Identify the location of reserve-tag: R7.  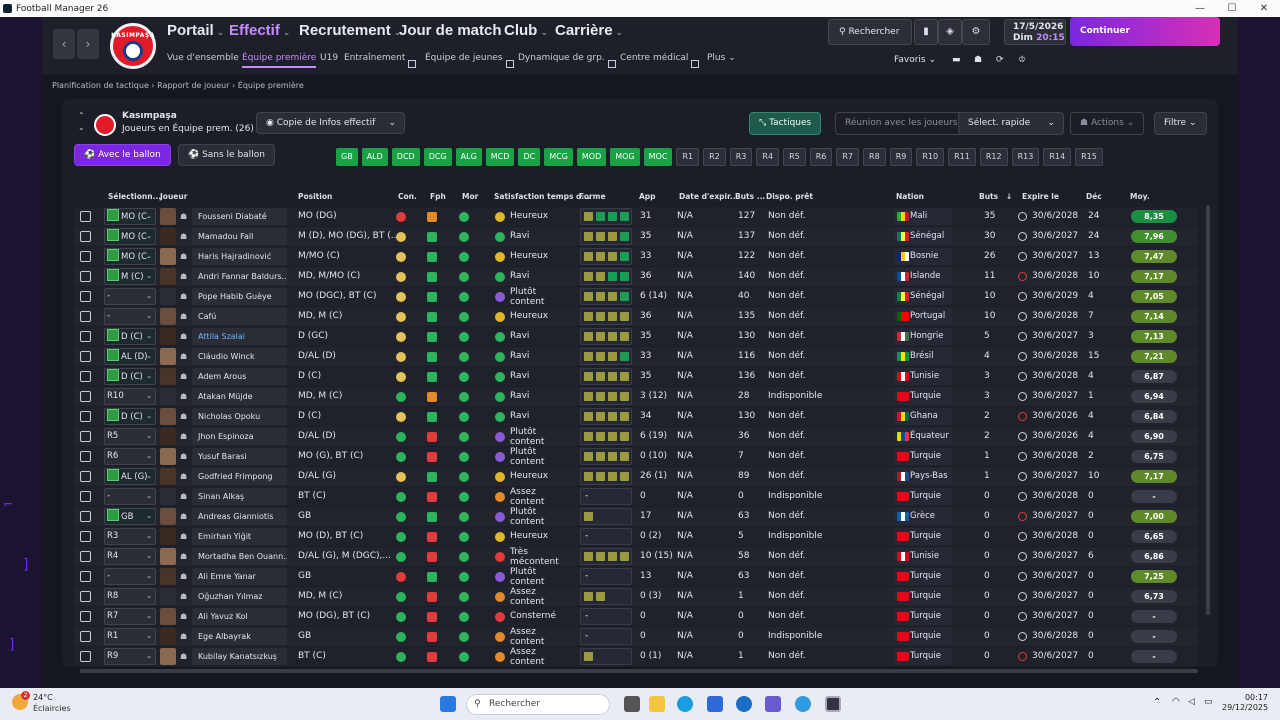
(848, 157).